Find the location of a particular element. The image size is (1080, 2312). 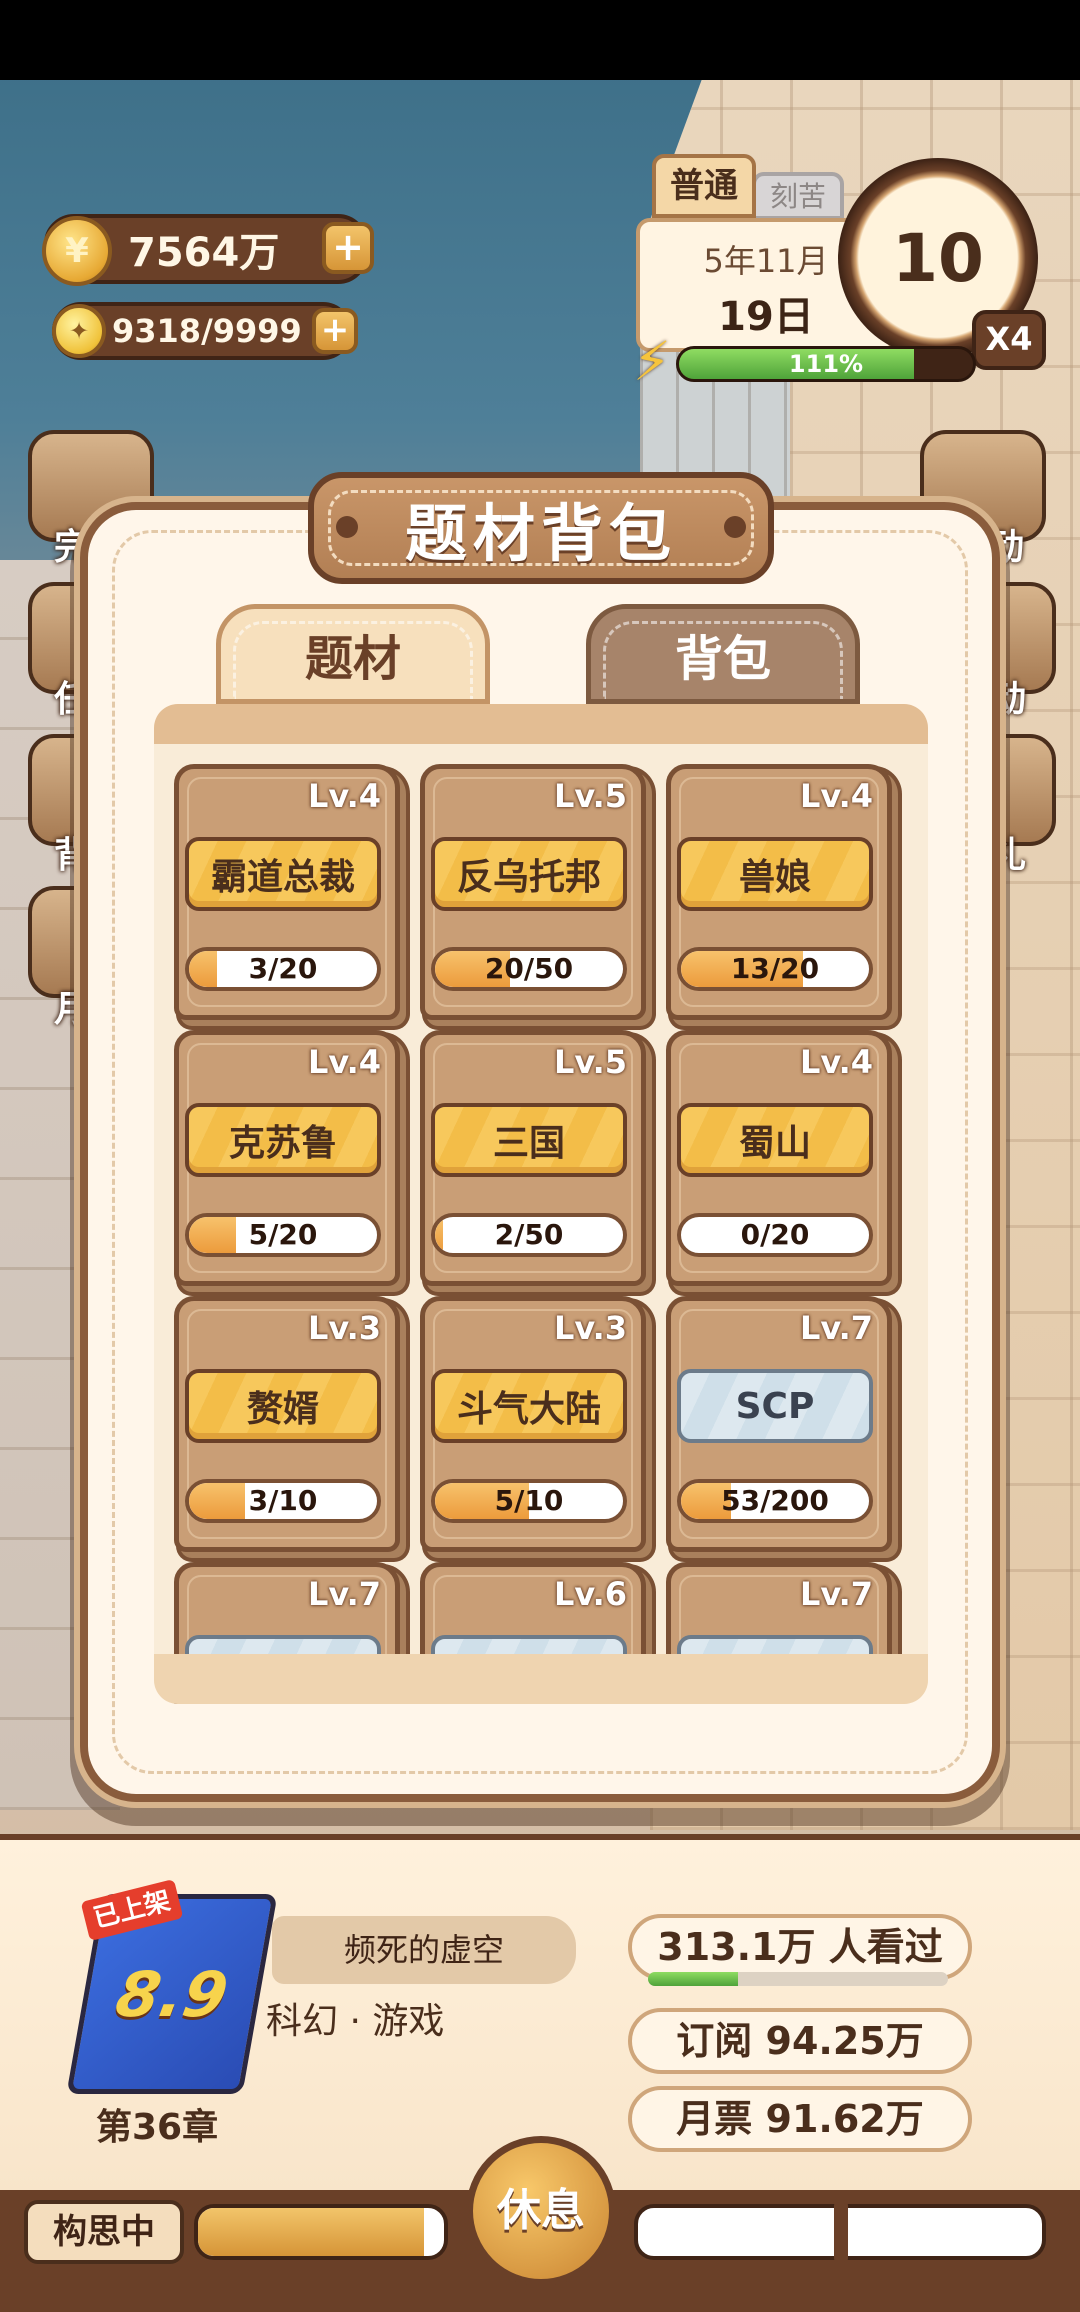

energy-amount: 9318/9999 is located at coordinates (207, 331).